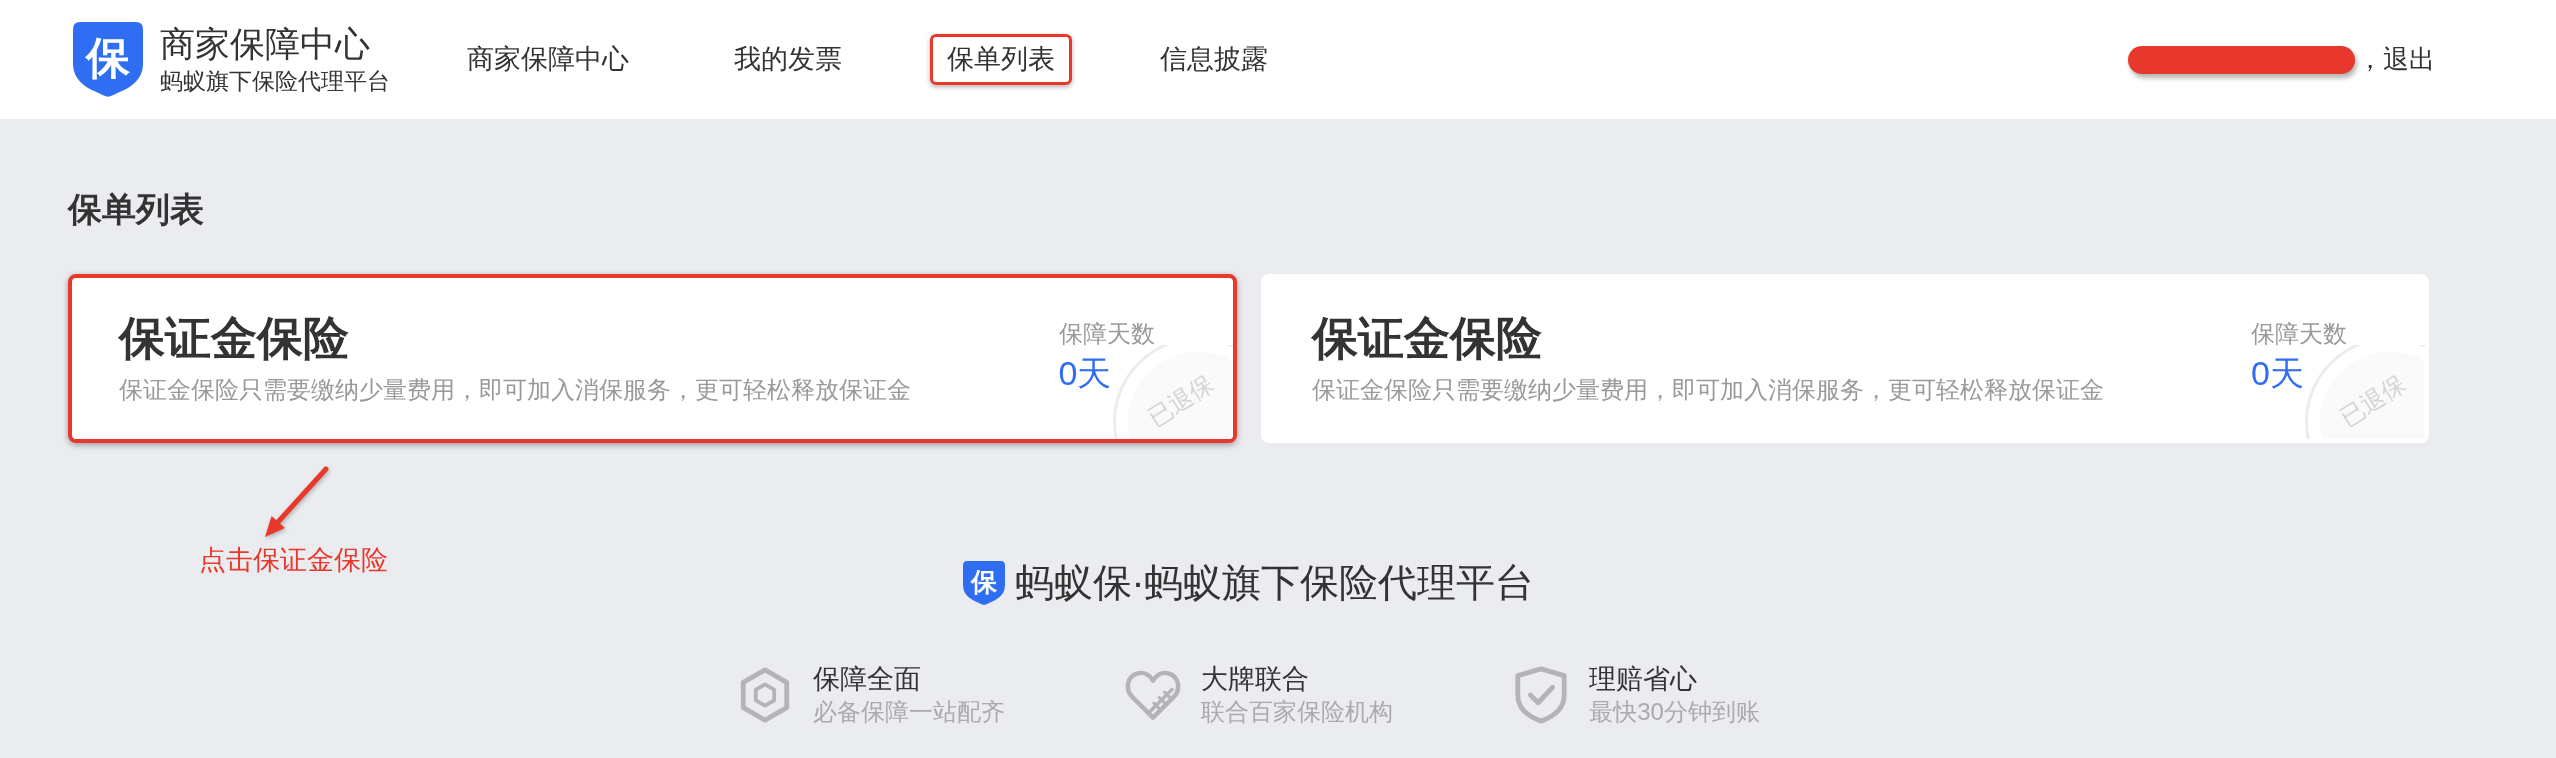 This screenshot has height=758, width=2556. I want to click on platform-name: 蚂蚁保·蚂蚁旗下保险代理平台, so click(1274, 582).